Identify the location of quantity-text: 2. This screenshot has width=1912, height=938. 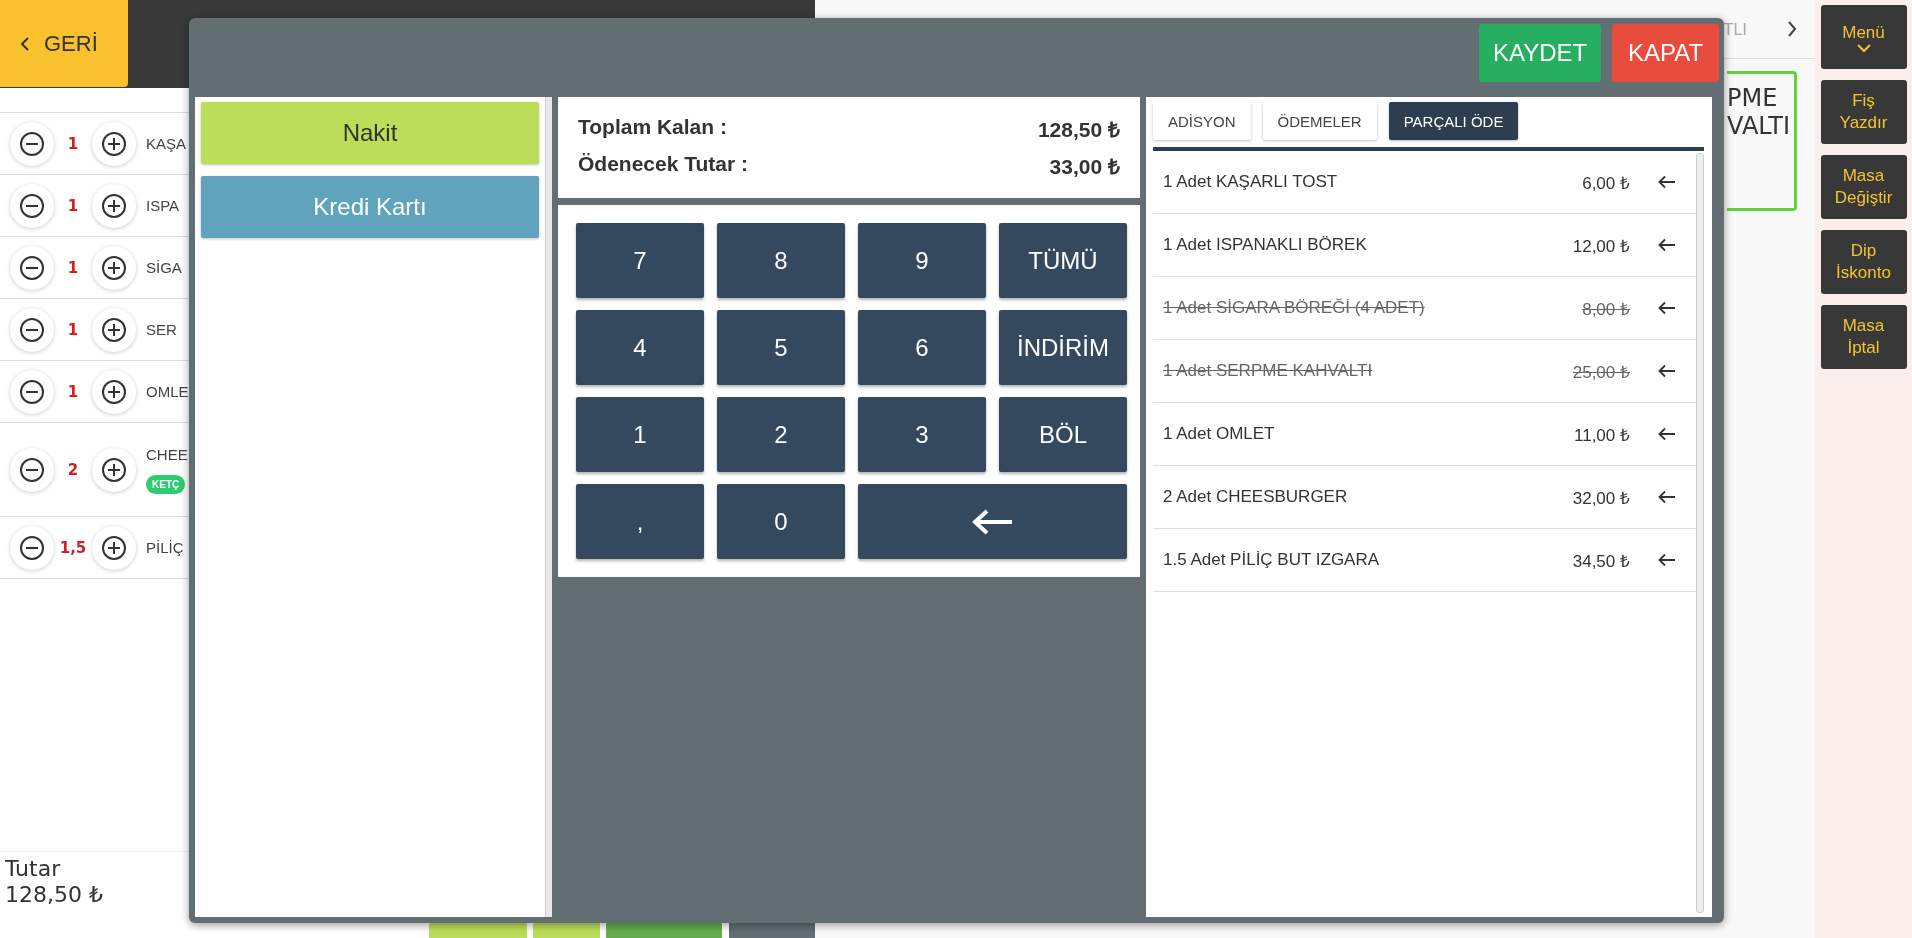
(73, 469).